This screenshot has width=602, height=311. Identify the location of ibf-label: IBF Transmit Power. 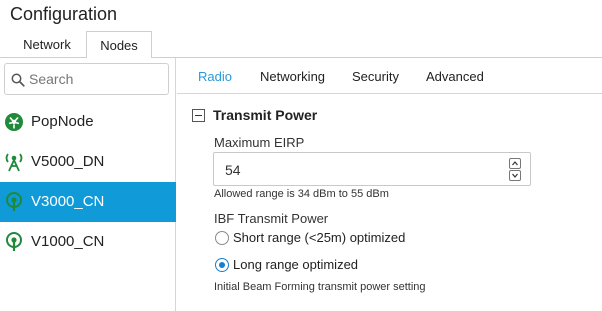
(271, 218).